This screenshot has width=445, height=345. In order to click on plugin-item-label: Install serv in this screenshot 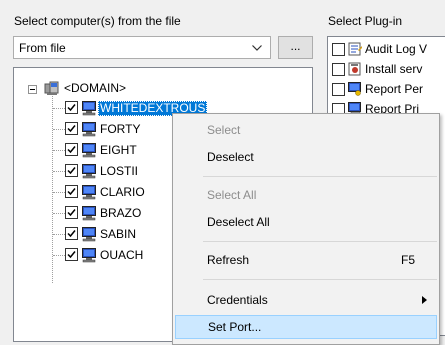, I will do `click(394, 69)`.